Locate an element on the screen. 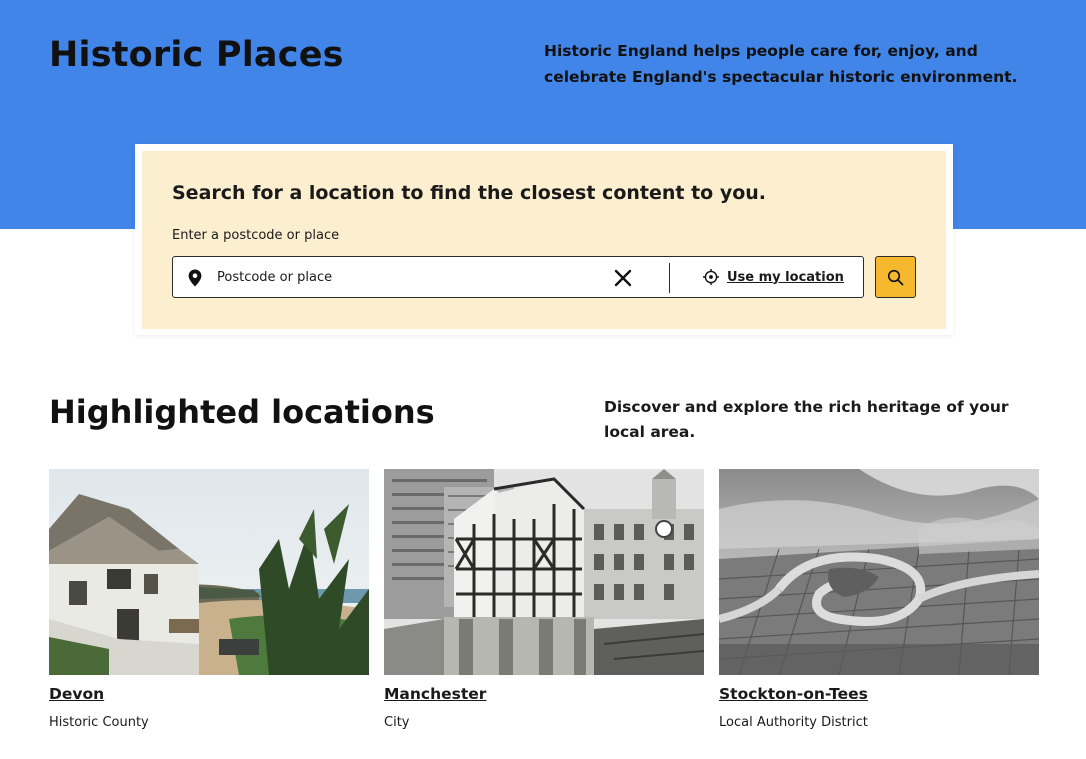 This screenshot has height=759, width=1086. search-icon is located at coordinates (895, 277).